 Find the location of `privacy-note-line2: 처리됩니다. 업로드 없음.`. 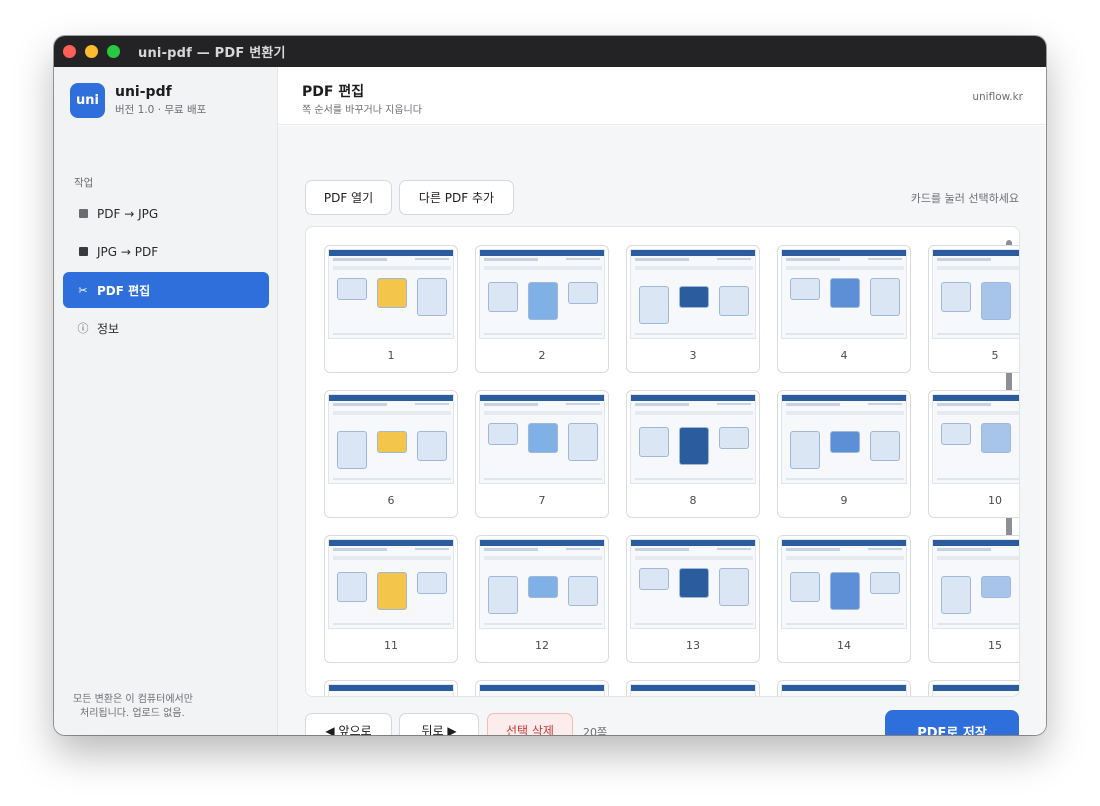

privacy-note-line2: 처리됩니다. 업로드 없음. is located at coordinates (132, 713).